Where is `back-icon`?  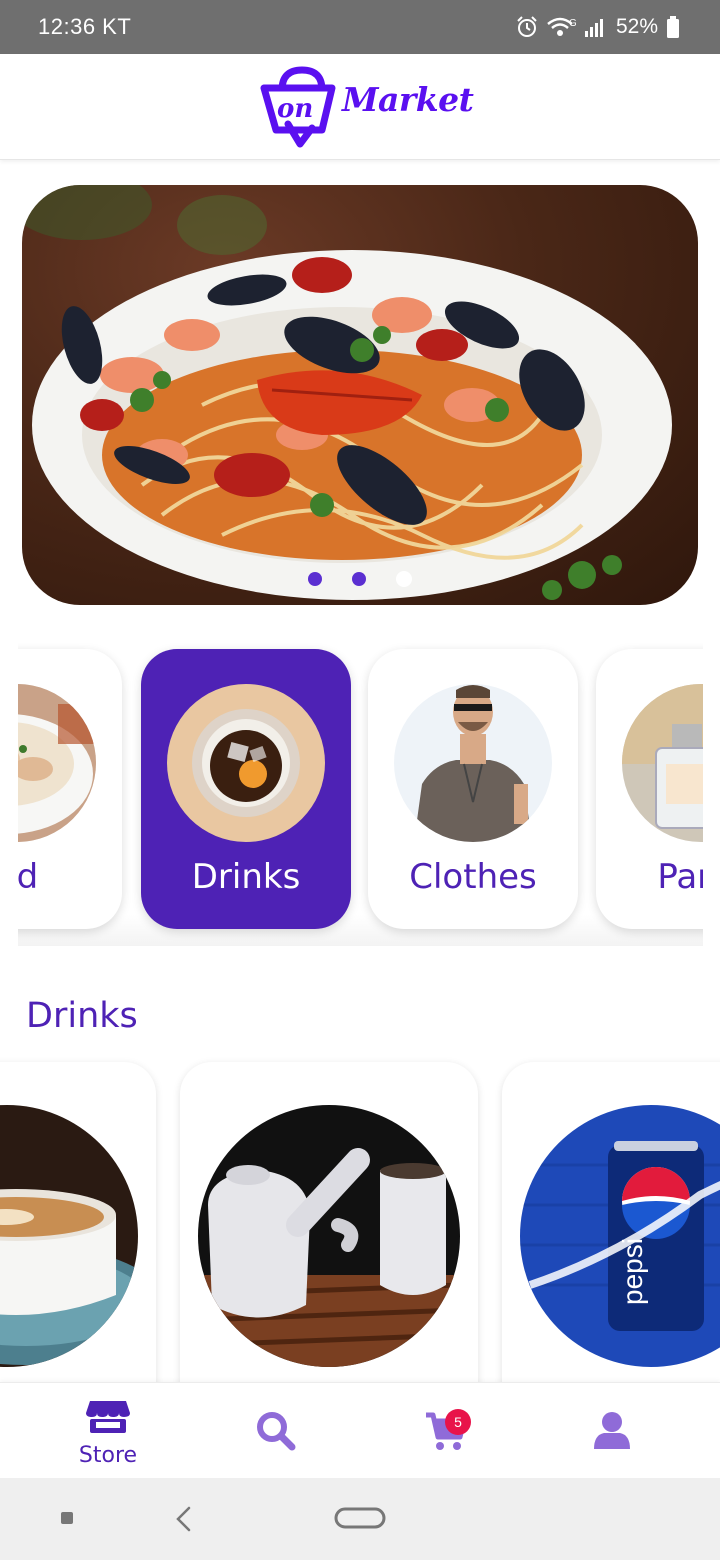 back-icon is located at coordinates (183, 1519).